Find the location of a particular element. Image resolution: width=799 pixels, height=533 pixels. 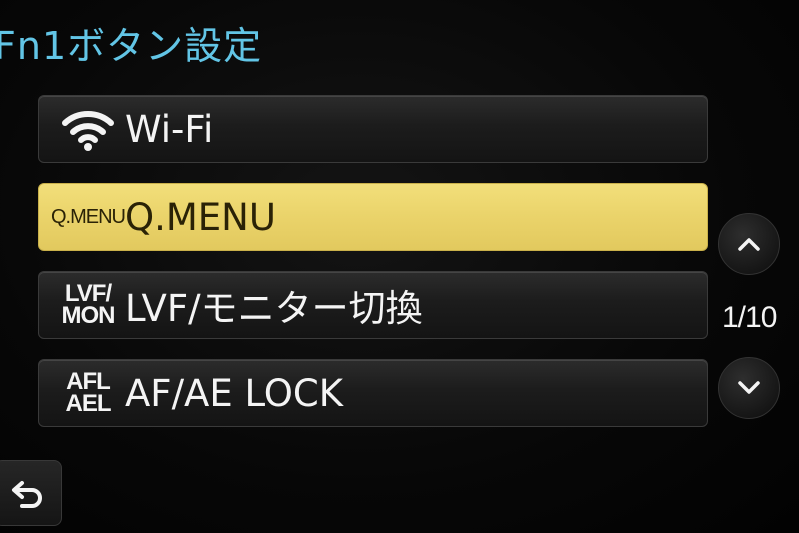

menu-item-label: AF/AE LOCK is located at coordinates (234, 393).